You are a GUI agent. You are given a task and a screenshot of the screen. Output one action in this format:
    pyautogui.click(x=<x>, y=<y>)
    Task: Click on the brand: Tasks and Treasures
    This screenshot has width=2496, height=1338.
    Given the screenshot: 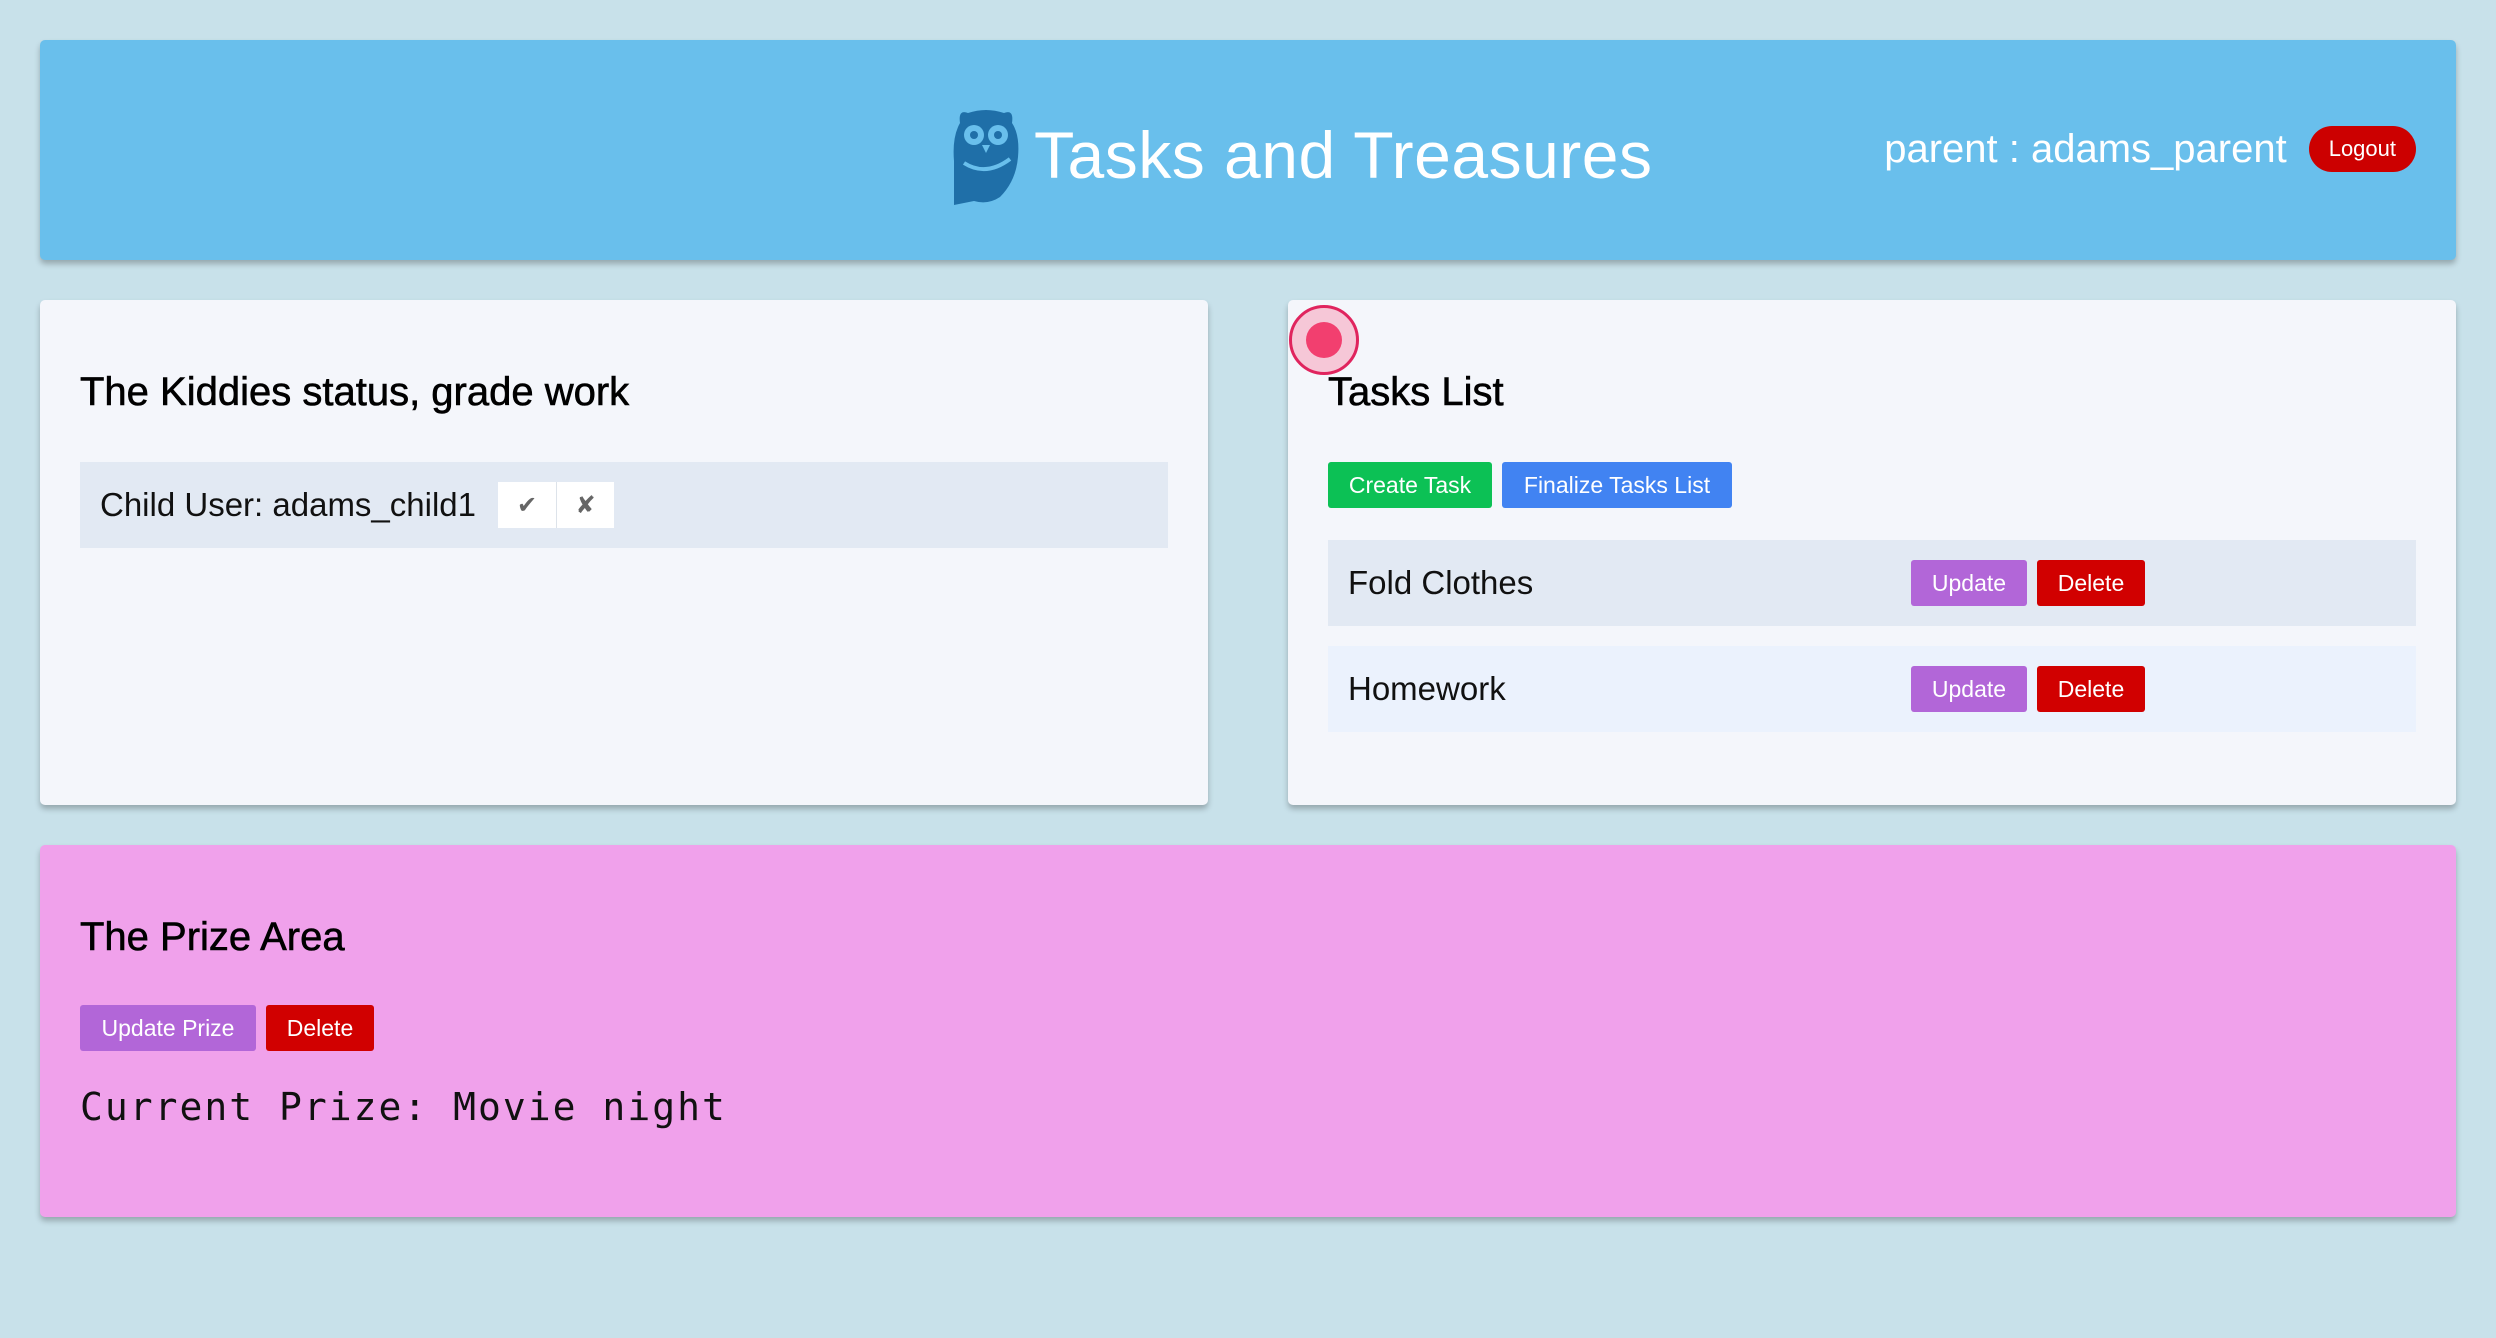 What is the action you would take?
    pyautogui.click(x=1301, y=155)
    